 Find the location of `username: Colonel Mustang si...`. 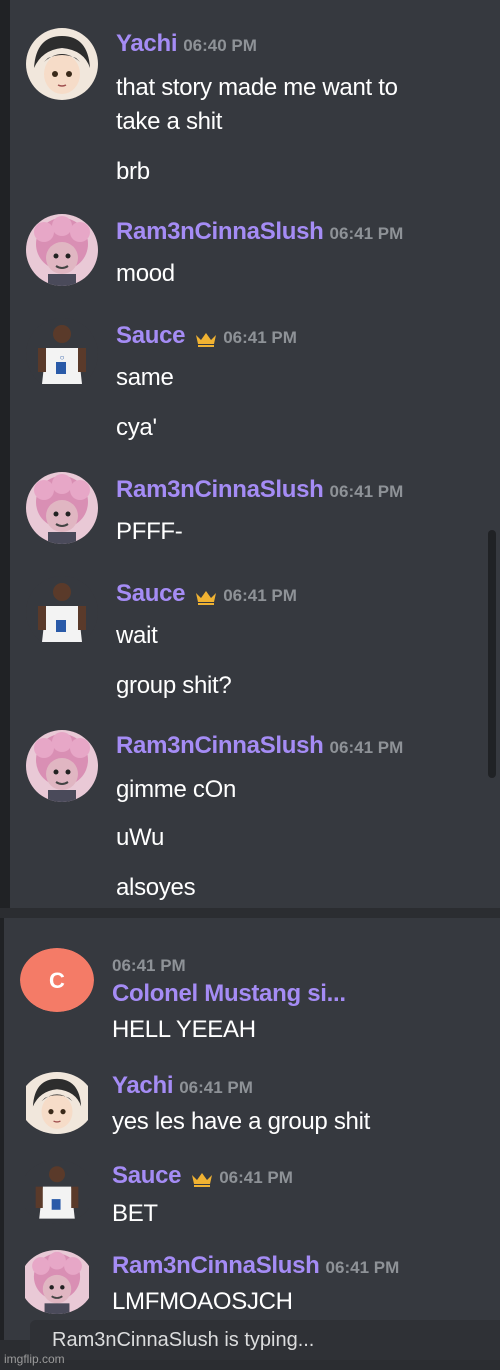

username: Colonel Mustang si... is located at coordinates (229, 993).